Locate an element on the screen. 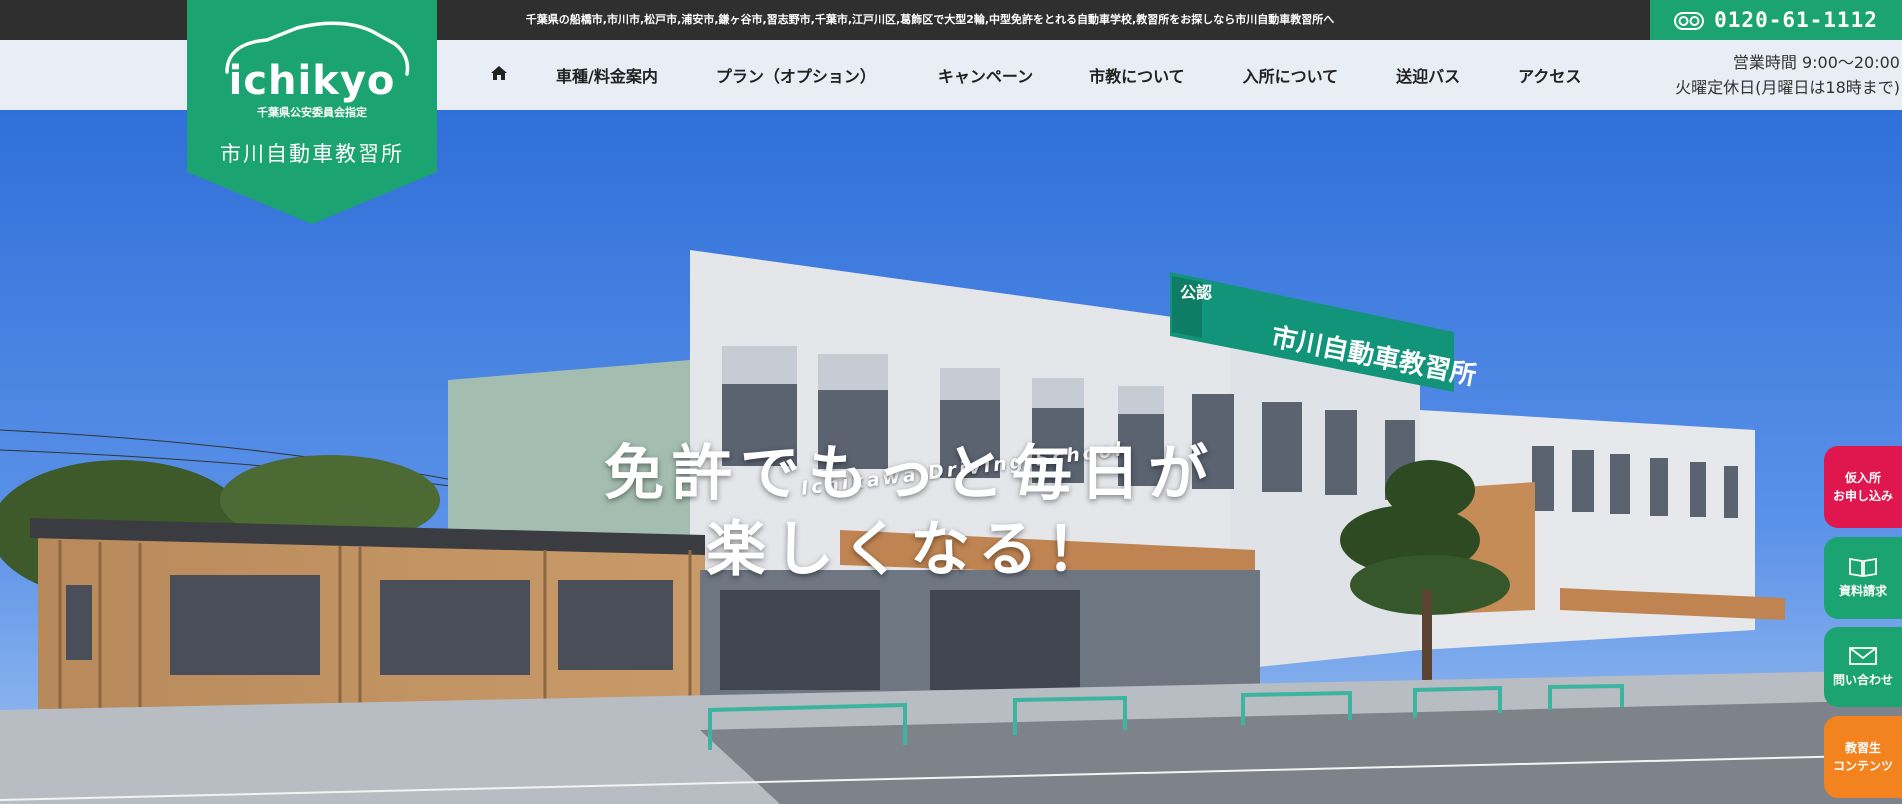 Image resolution: width=1902 pixels, height=804 pixels. home-icon is located at coordinates (499, 73).